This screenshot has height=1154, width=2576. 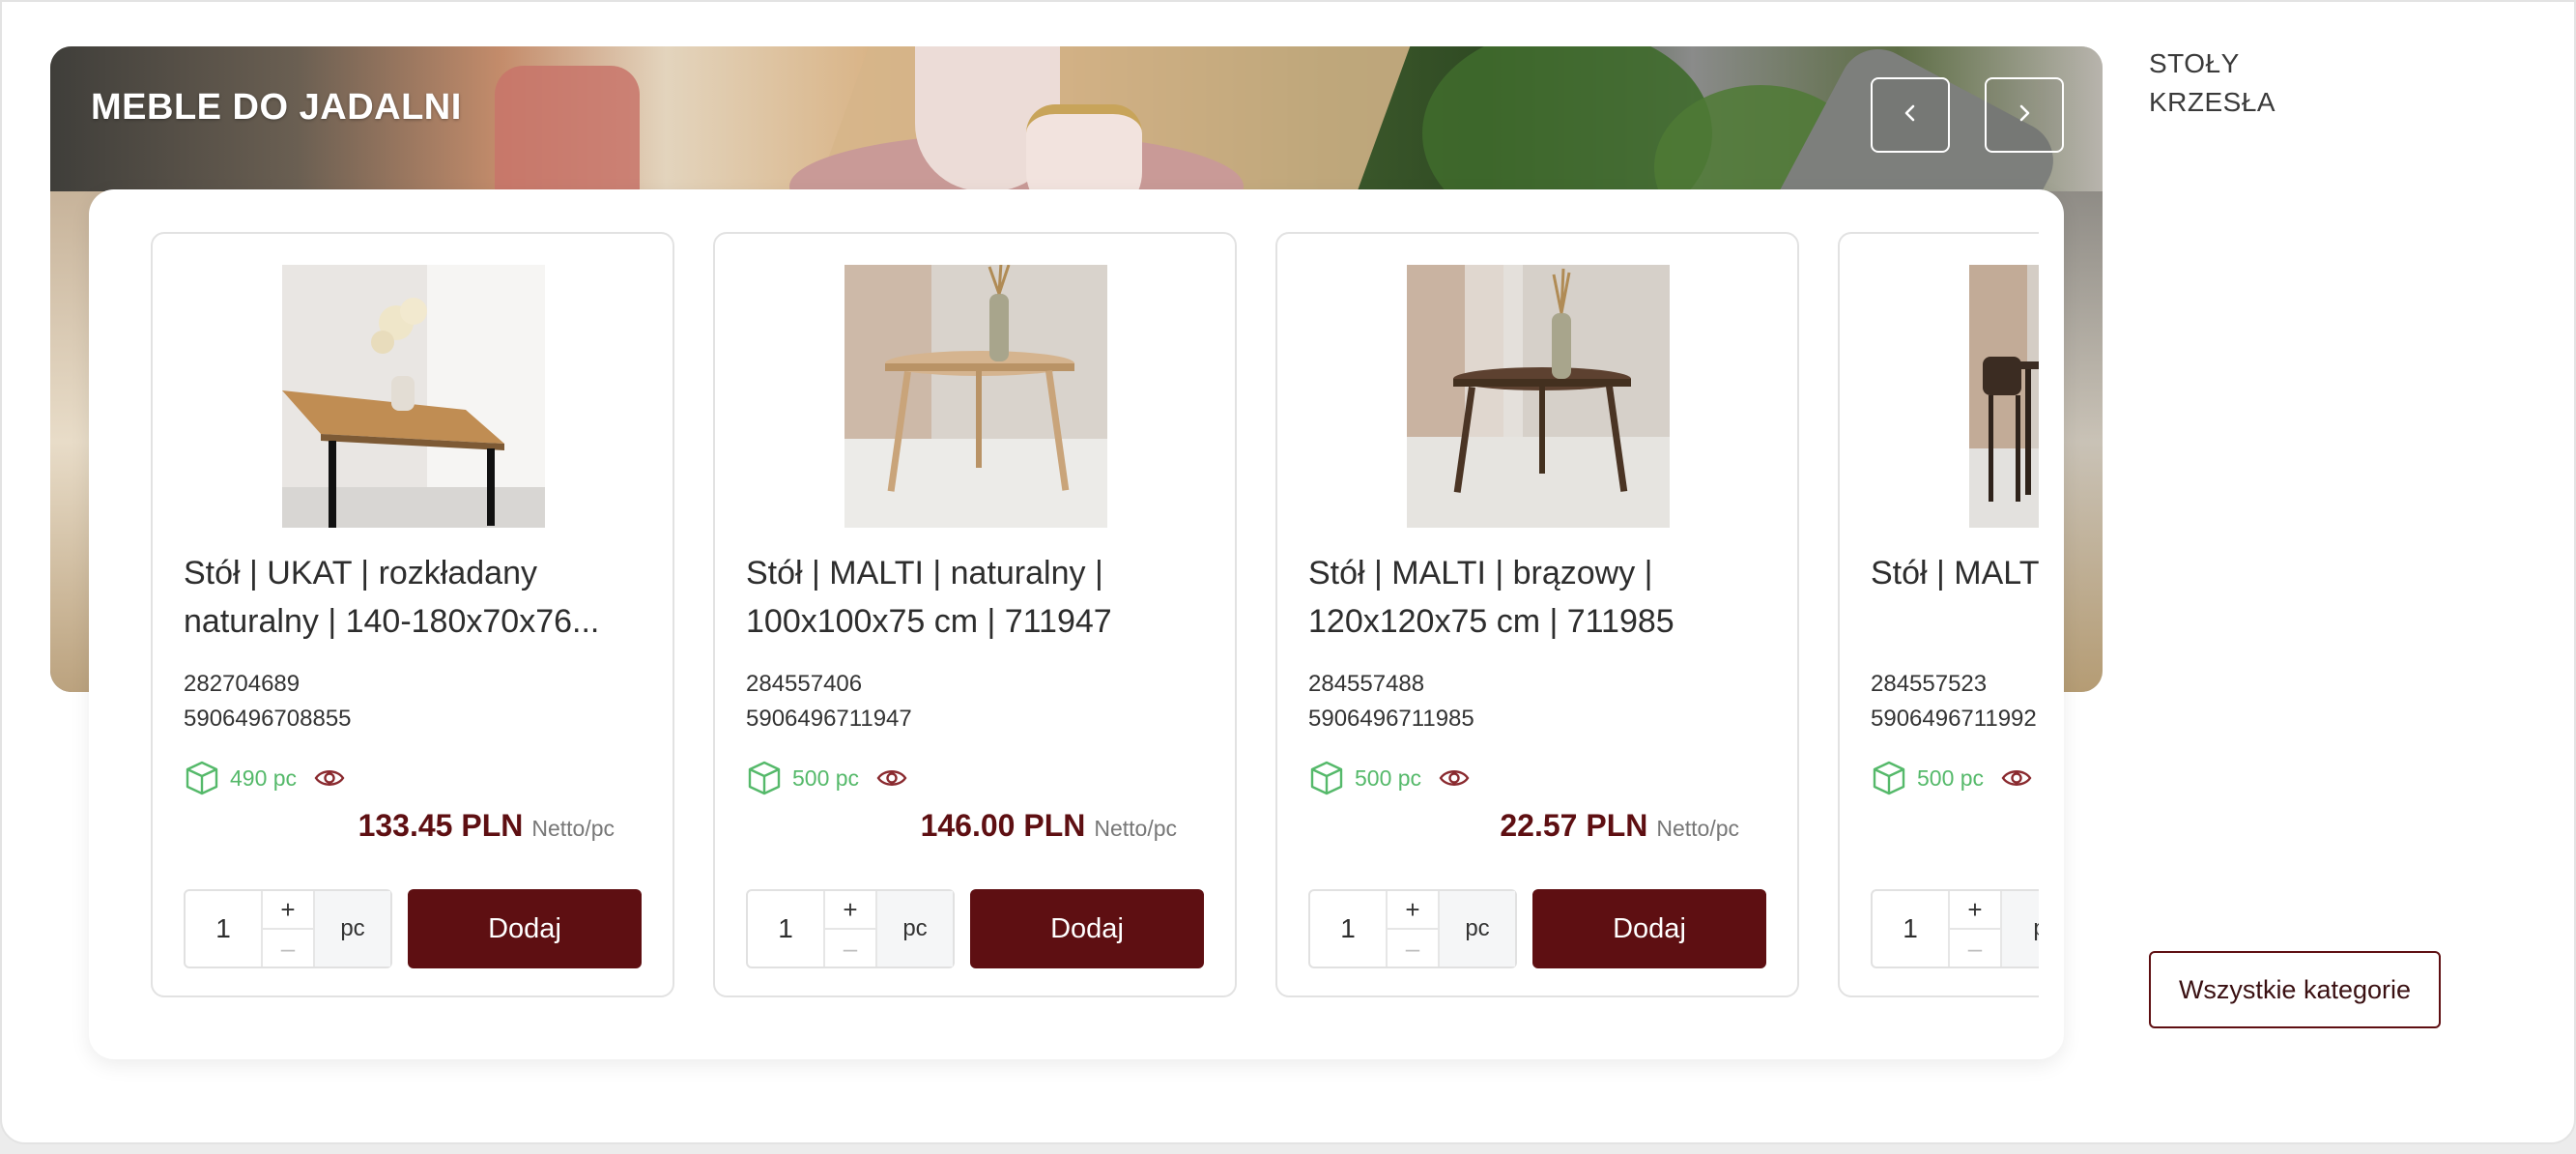 I want to click on price-row: 22.57 PLN Netto/pc, so click(x=1620, y=826).